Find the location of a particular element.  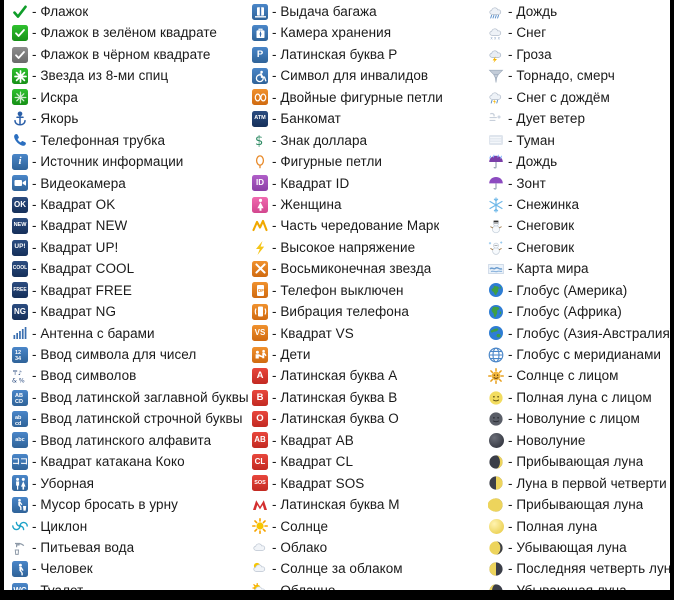

emoji-label: - Карта мира is located at coordinates (548, 269).